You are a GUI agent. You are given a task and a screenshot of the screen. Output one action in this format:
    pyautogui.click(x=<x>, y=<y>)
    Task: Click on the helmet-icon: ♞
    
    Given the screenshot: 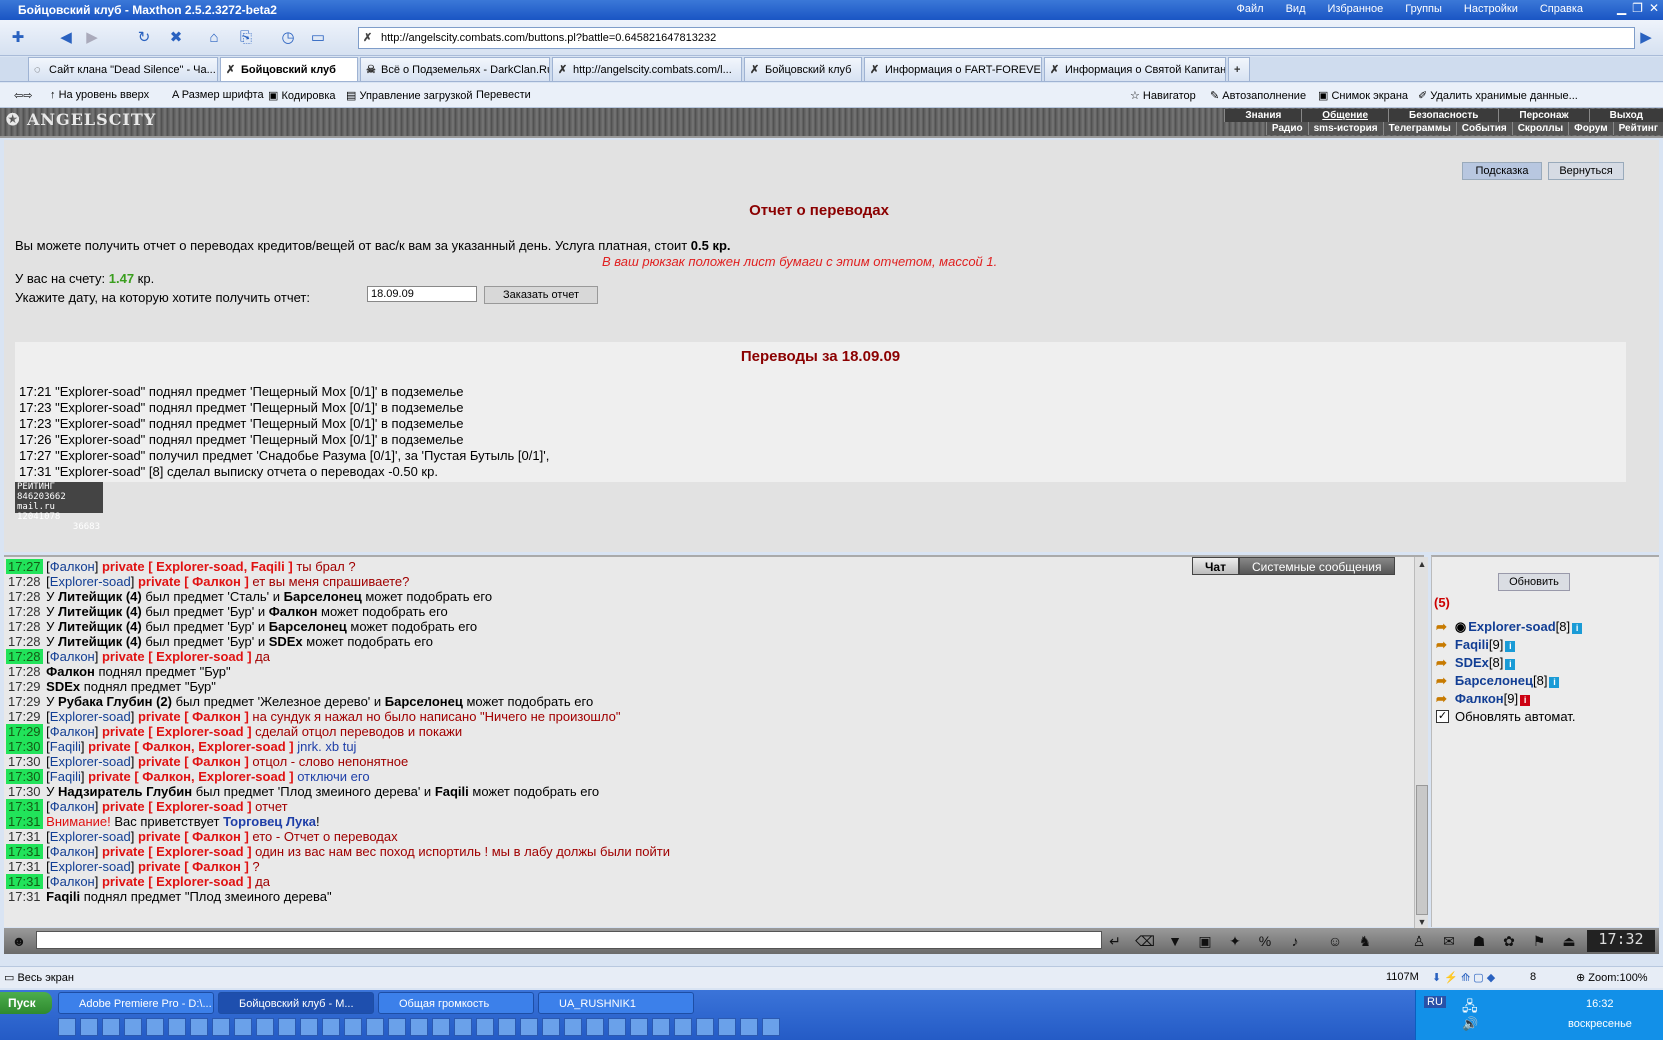 What is the action you would take?
    pyautogui.click(x=1365, y=941)
    